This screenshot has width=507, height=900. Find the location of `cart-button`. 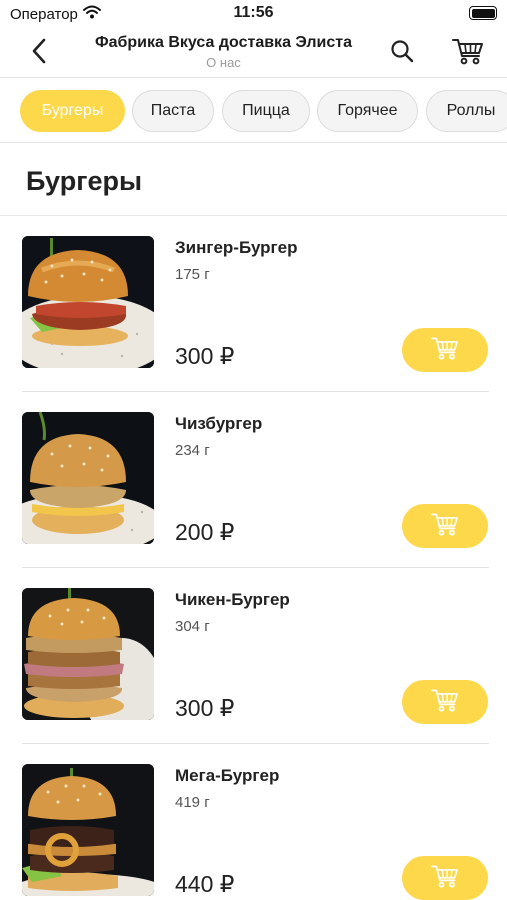

cart-button is located at coordinates (468, 53).